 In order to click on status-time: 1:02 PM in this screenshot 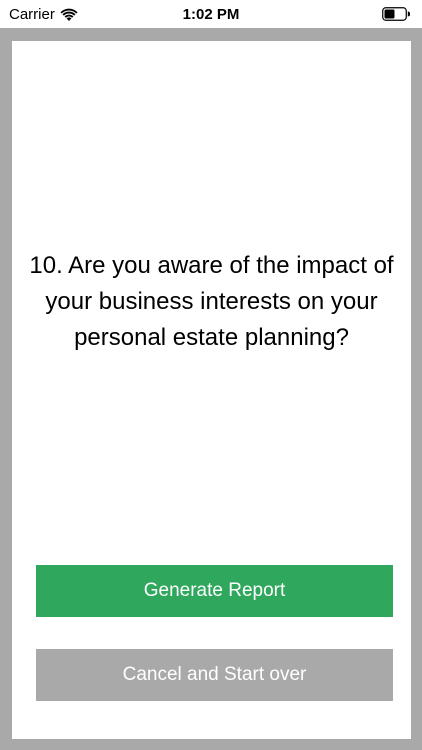, I will do `click(211, 14)`.